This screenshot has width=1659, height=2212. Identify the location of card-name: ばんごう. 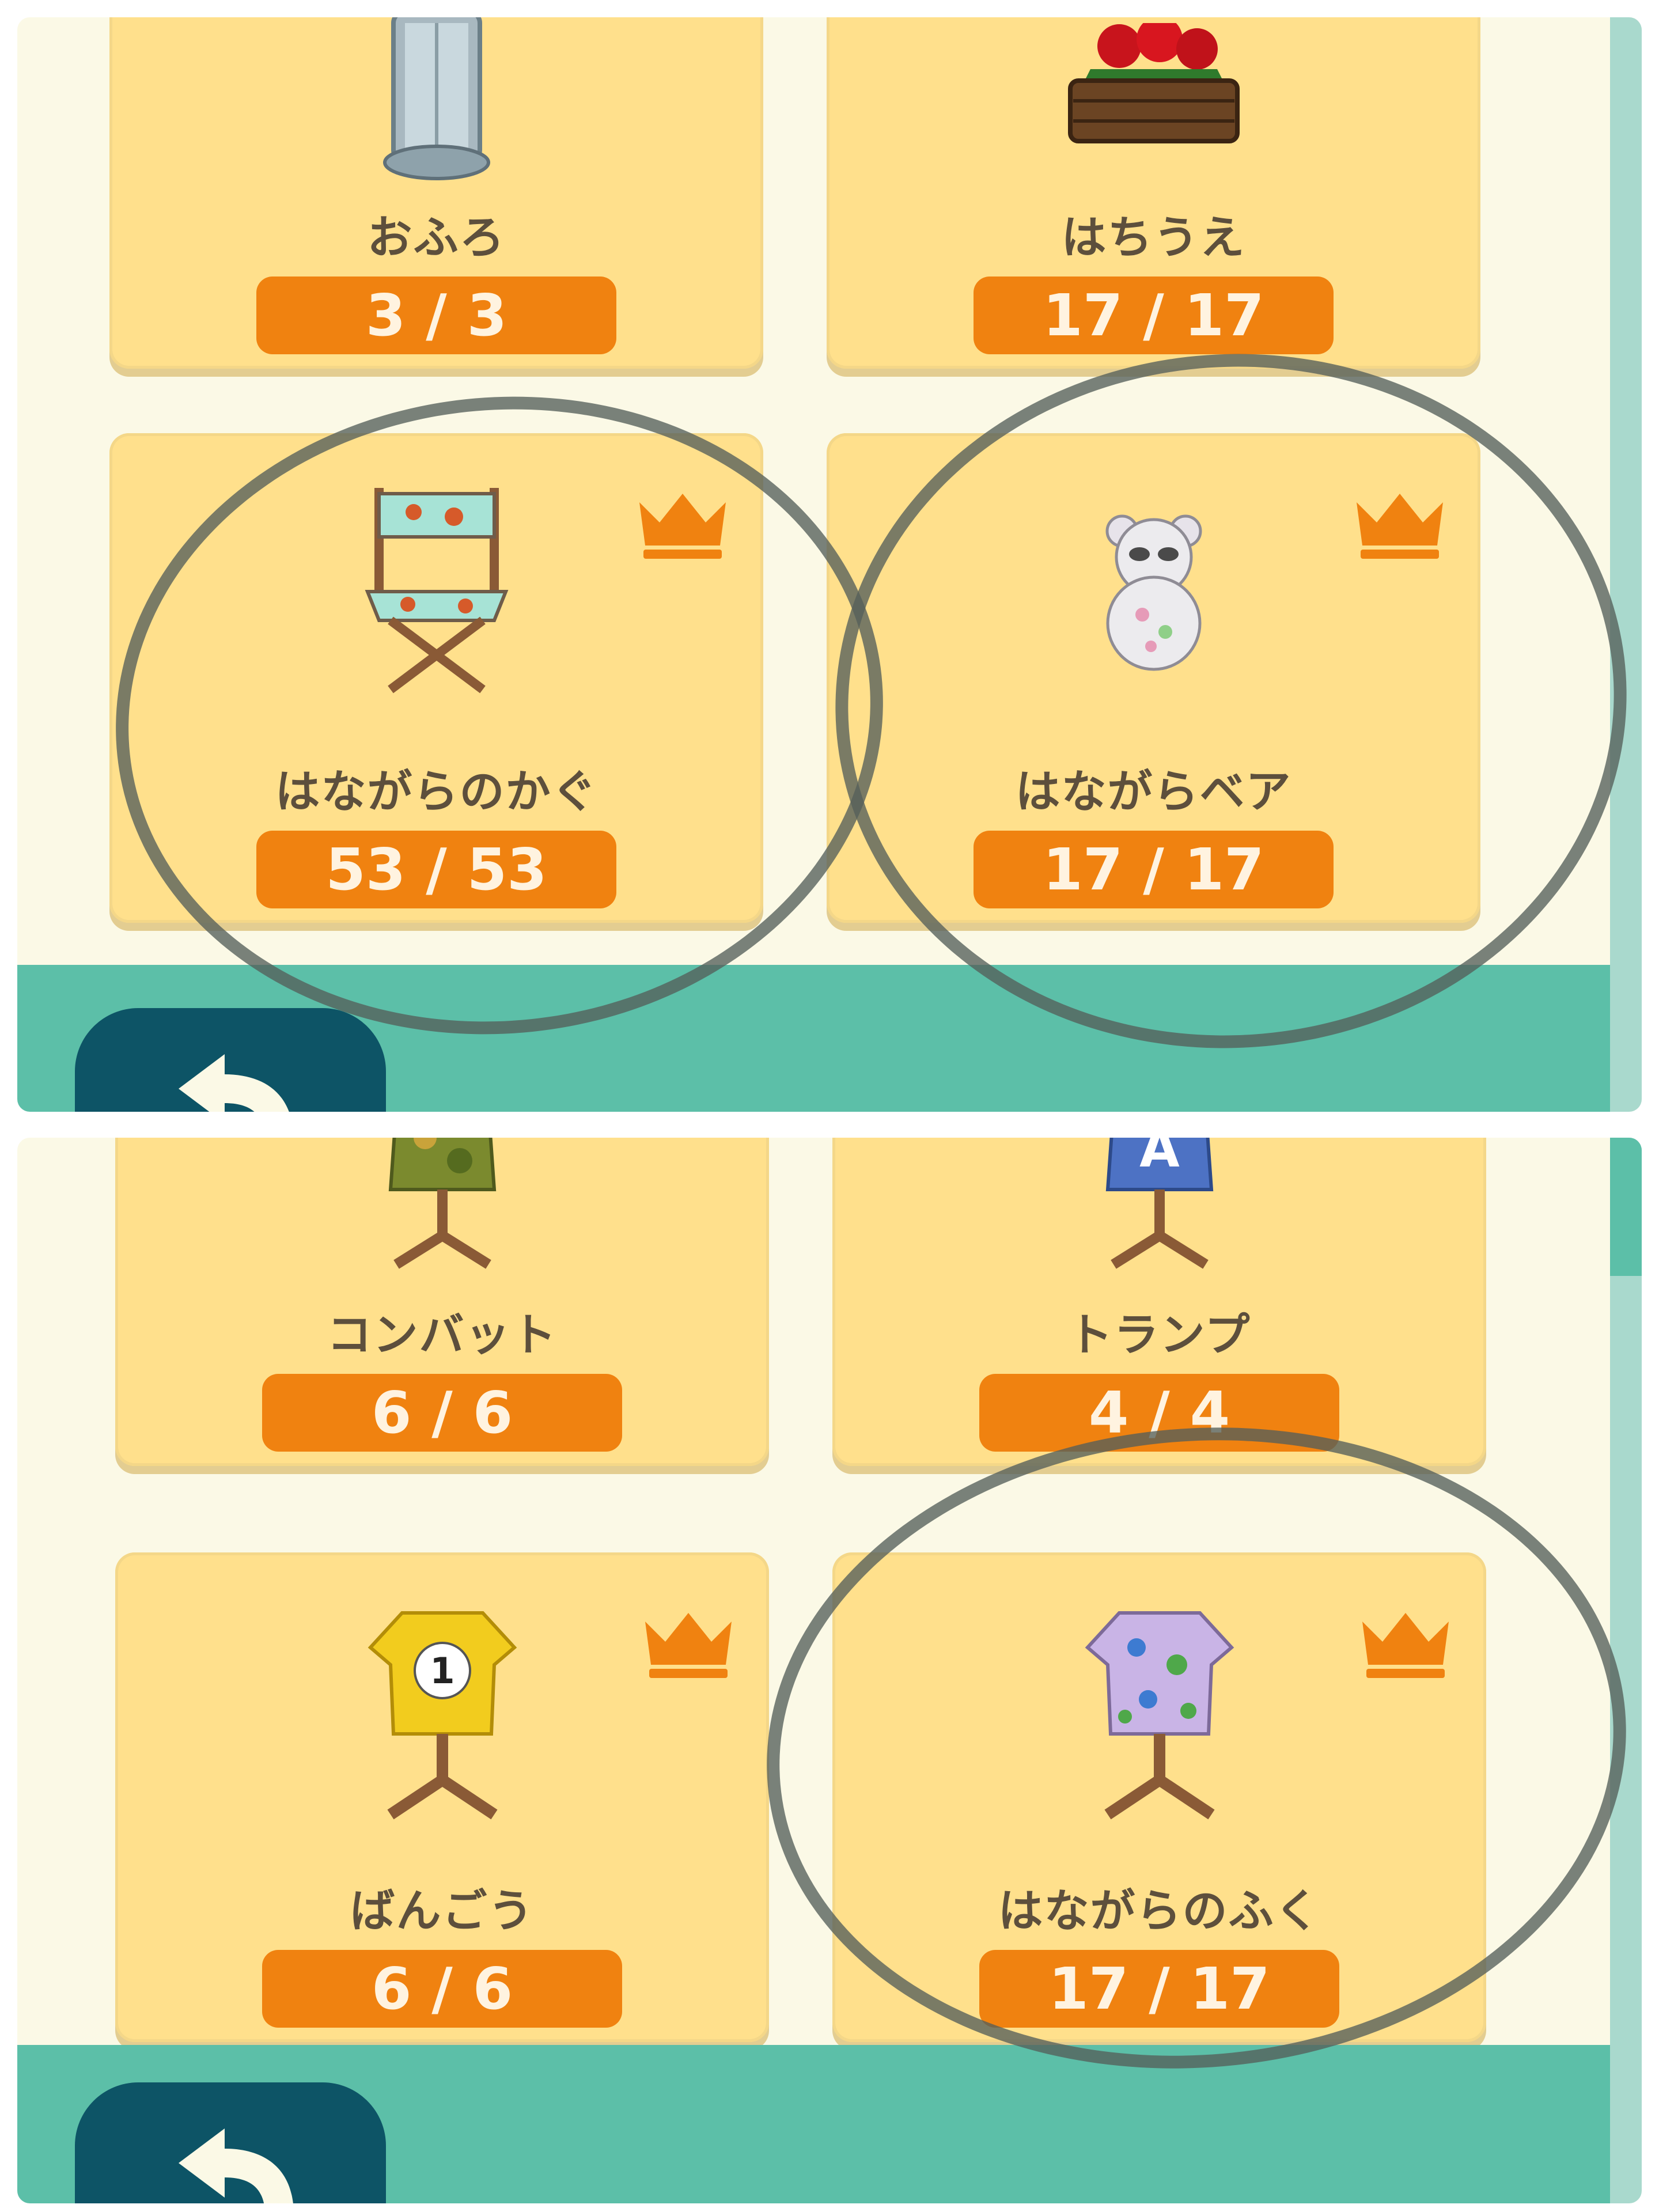
(442, 1911).